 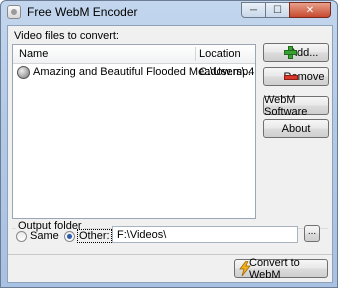 What do you see at coordinates (82, 12) in the screenshot?
I see `window-title: Free WebM Encoder` at bounding box center [82, 12].